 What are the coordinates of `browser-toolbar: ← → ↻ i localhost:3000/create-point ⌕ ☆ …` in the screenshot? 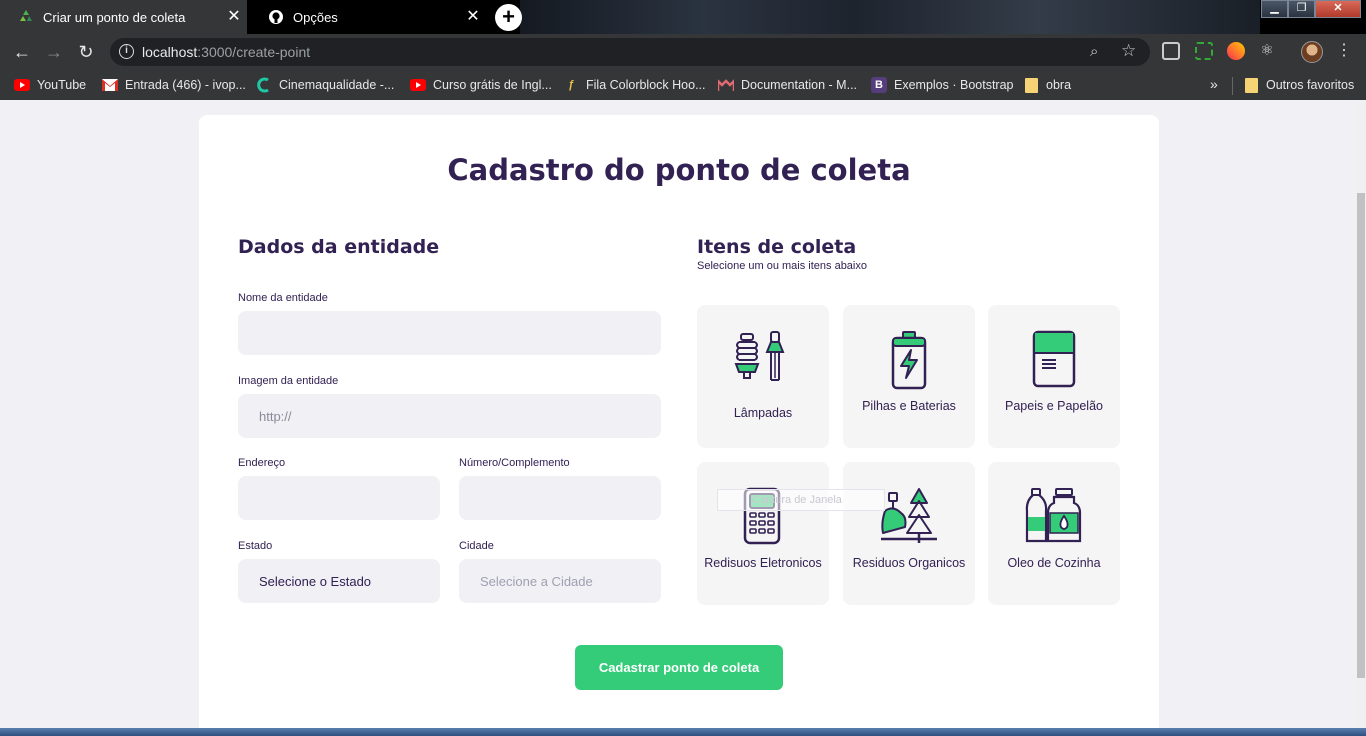 It's located at (683, 52).